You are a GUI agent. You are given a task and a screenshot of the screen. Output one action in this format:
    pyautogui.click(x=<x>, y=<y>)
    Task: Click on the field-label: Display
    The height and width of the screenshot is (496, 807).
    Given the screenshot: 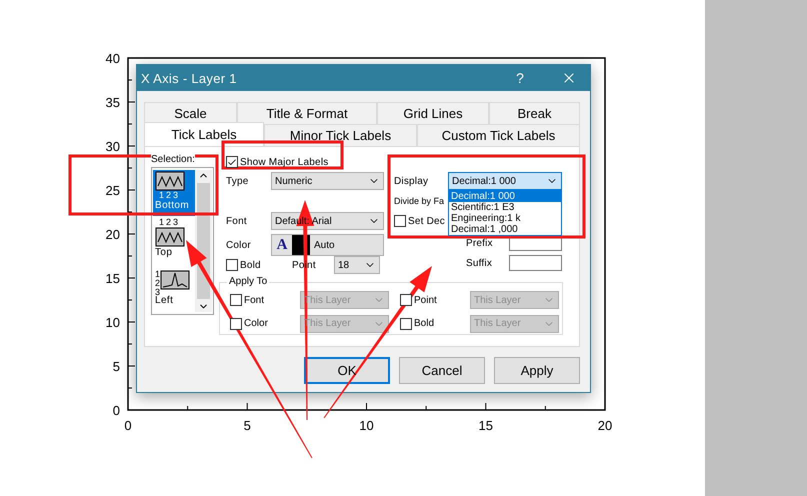 What is the action you would take?
    pyautogui.click(x=412, y=181)
    